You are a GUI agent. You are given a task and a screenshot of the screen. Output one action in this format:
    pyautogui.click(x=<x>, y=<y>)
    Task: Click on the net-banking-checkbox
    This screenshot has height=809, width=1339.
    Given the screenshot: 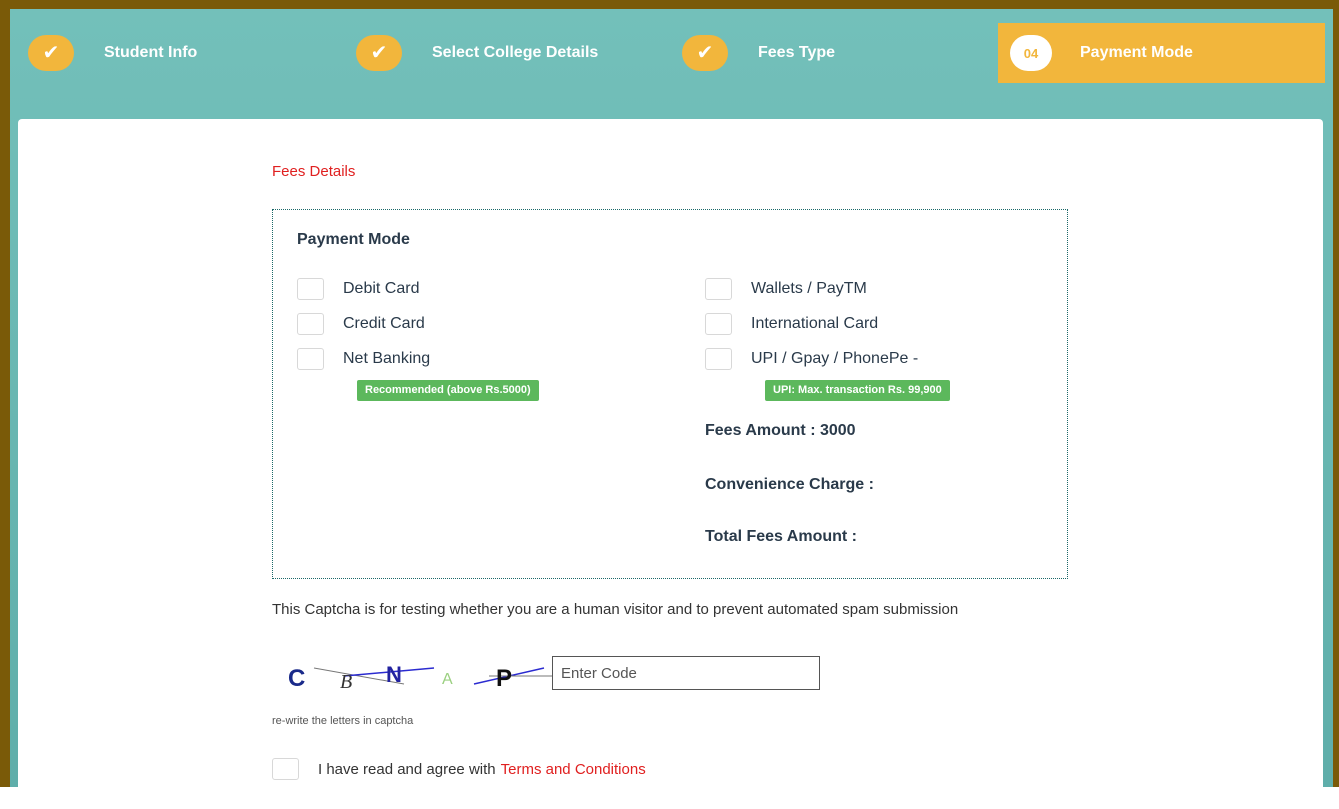 What is the action you would take?
    pyautogui.click(x=310, y=359)
    